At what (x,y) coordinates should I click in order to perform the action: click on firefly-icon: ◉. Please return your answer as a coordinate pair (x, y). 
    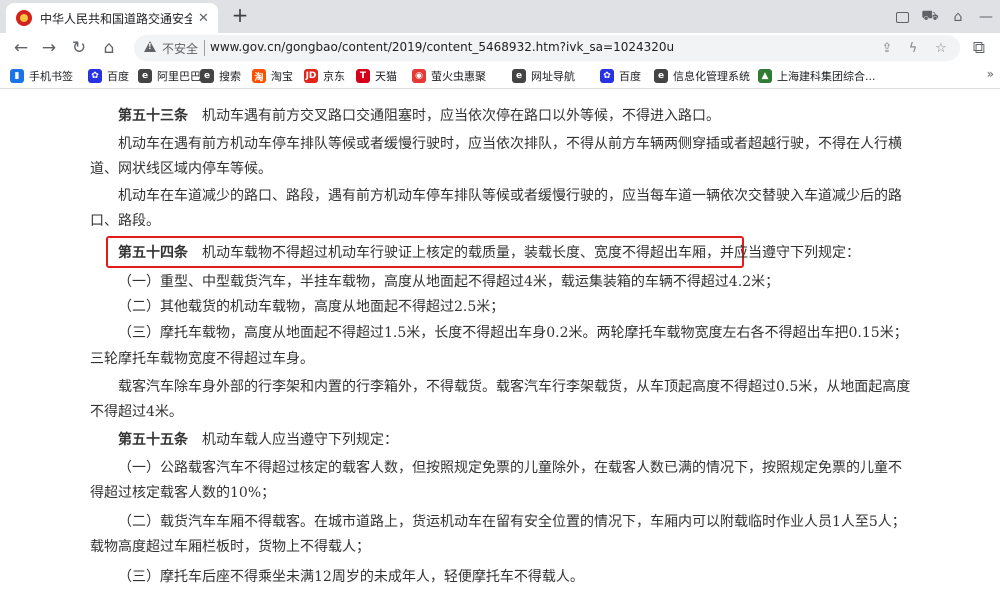
    Looking at the image, I should click on (419, 76).